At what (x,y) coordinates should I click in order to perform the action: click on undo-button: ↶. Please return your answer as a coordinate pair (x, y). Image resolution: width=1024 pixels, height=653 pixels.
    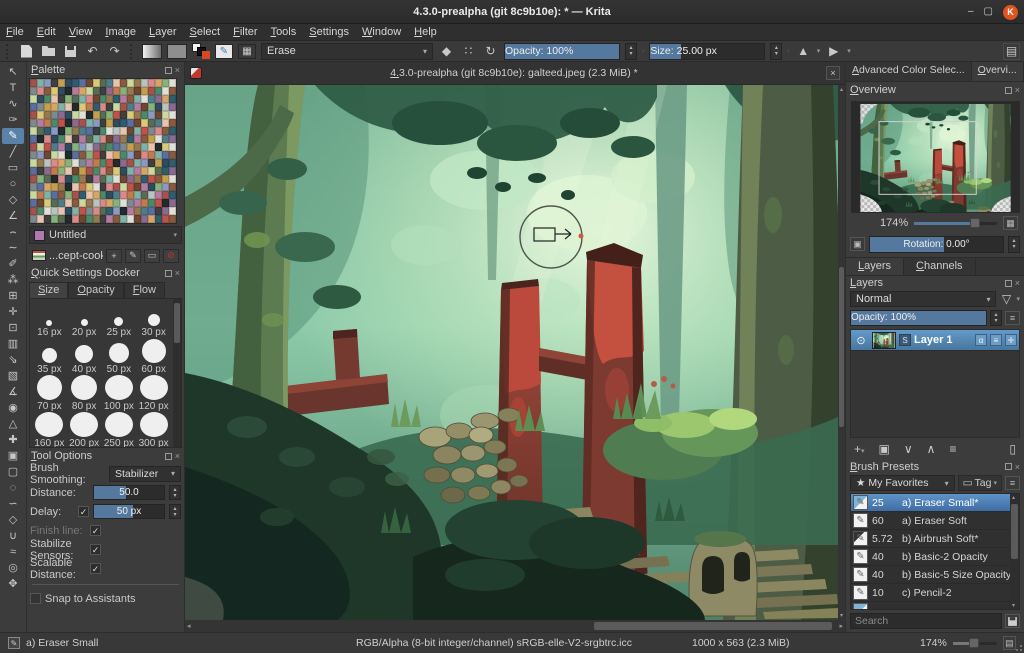
    Looking at the image, I should click on (92, 51).